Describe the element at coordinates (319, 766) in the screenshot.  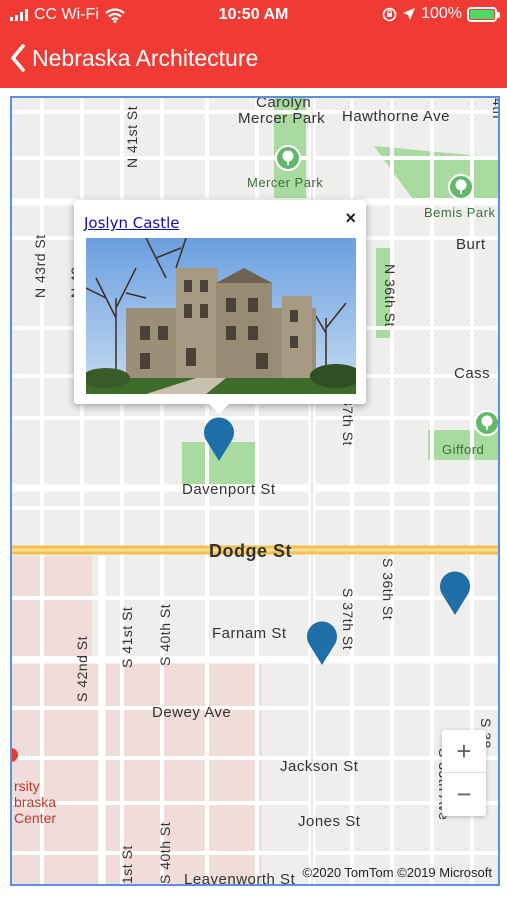
I see `street-label: Jackson St` at that location.